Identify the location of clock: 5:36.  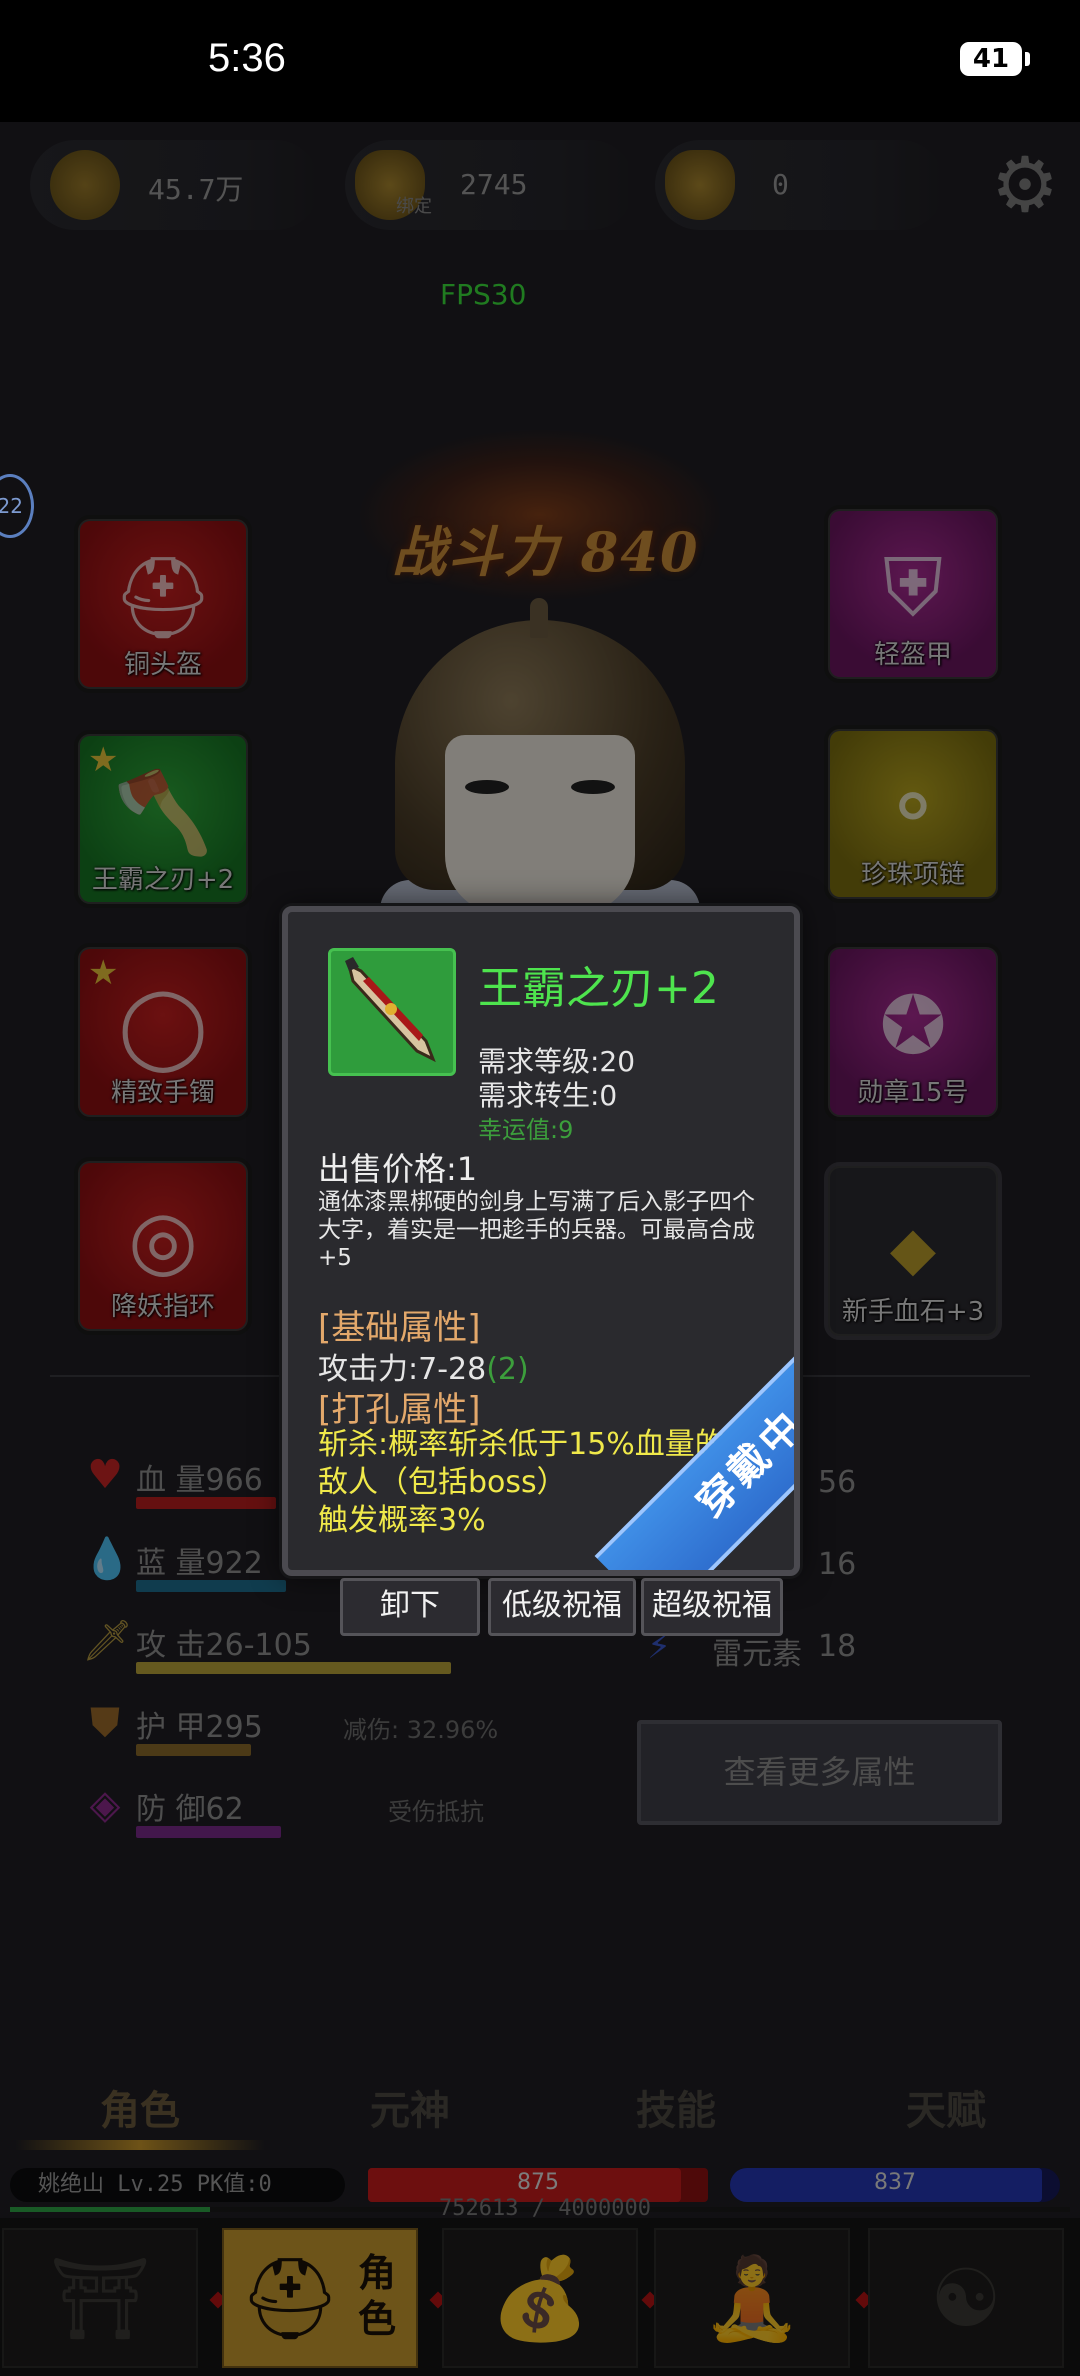
(247, 58).